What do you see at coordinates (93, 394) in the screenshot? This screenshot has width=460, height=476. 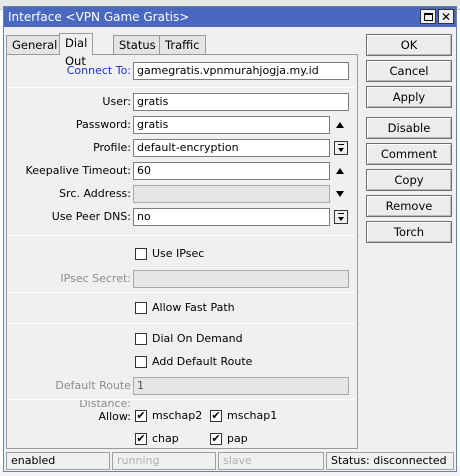 I see `default-route-distance-label: Default Route Distance:` at bounding box center [93, 394].